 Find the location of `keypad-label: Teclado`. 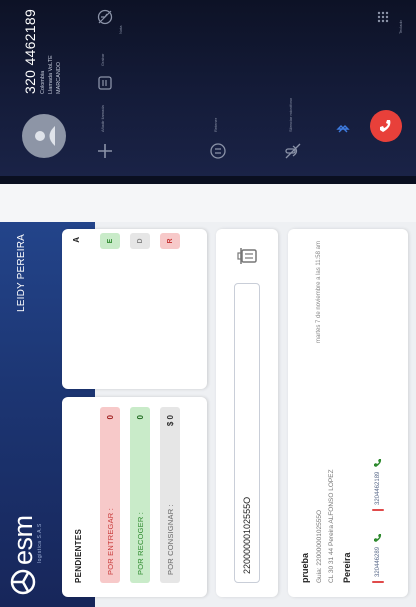

keypad-label: Teclado is located at coordinates (400, 27).